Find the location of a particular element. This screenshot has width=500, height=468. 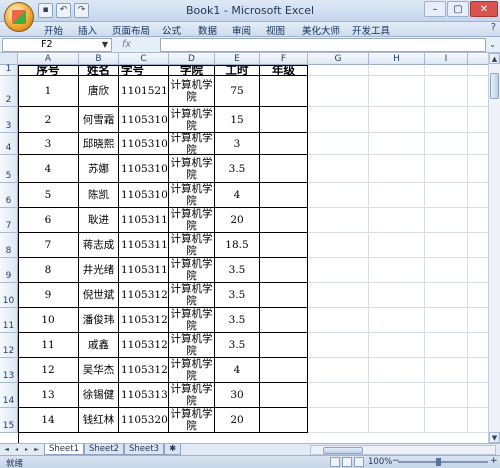

table-cell: 11053203 is located at coordinates (144, 420).